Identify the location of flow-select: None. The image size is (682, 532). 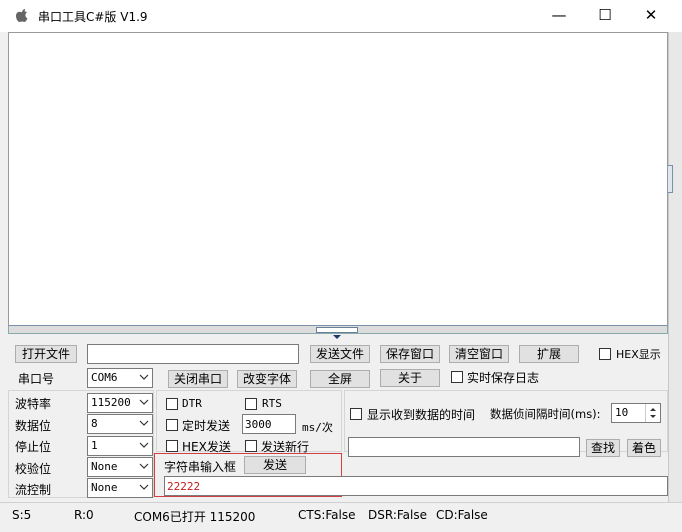
(120, 488).